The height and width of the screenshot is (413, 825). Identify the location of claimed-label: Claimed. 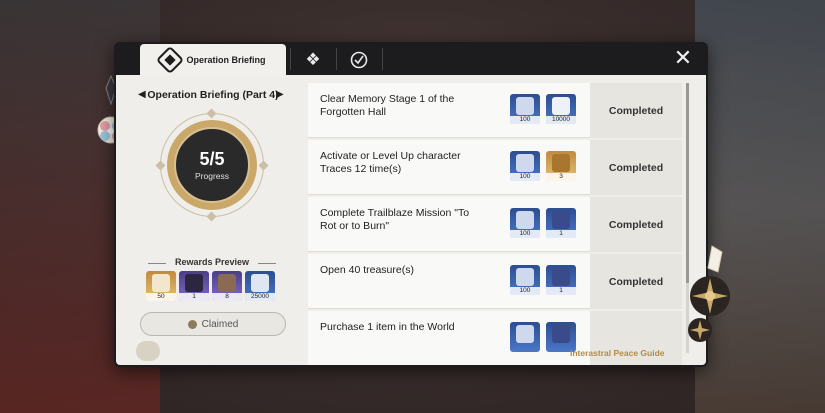
(220, 324).